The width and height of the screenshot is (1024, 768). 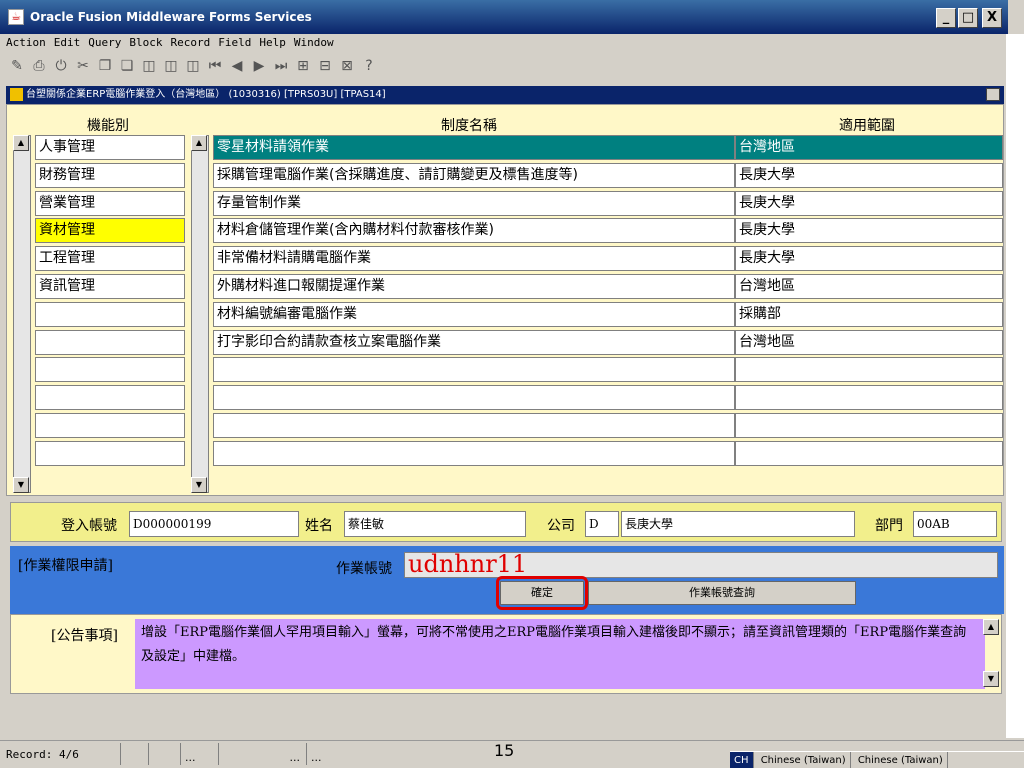 I want to click on system-name-cell: 零星材料請領作業, so click(x=474, y=147).